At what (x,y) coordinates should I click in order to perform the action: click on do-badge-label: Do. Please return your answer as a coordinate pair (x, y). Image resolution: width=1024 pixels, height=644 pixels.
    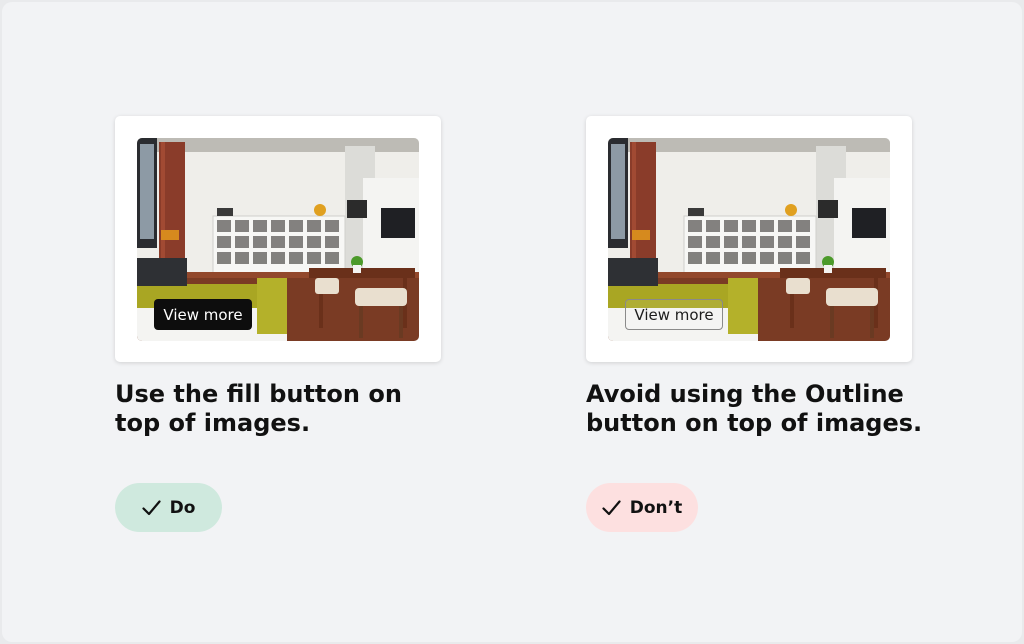
    Looking at the image, I should click on (182, 507).